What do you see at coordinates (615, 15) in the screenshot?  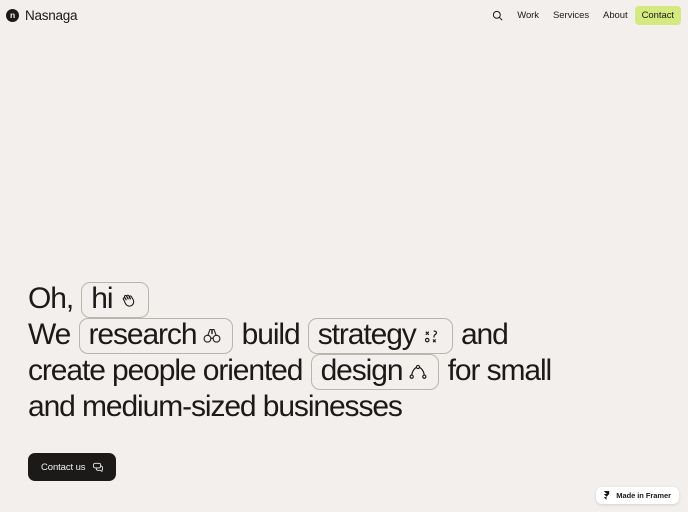 I see `nav-item-about: About` at bounding box center [615, 15].